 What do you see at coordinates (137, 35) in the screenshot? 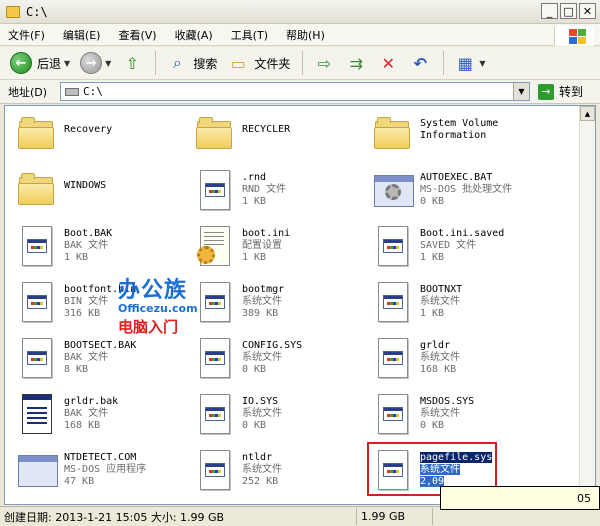
I see `menu-view: 查看(V)` at bounding box center [137, 35].